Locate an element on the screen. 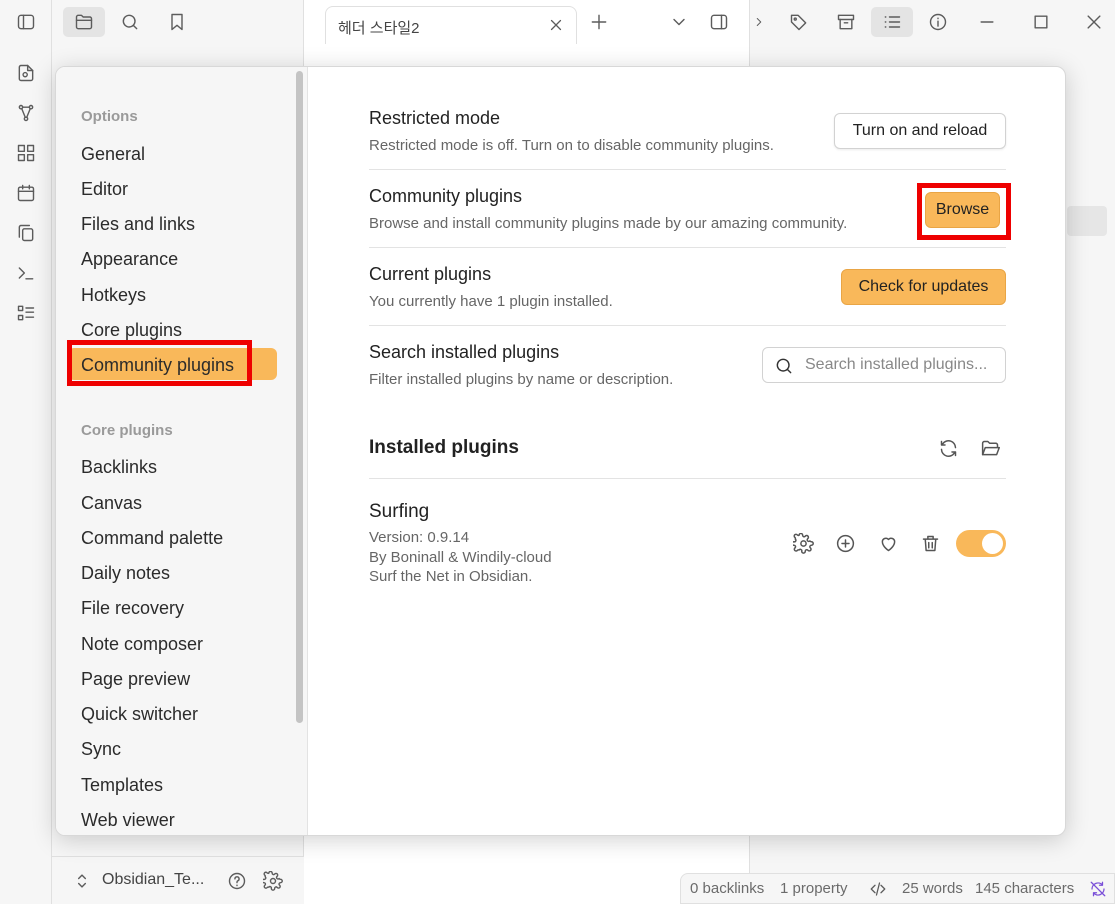  info-icon is located at coordinates (938, 22).